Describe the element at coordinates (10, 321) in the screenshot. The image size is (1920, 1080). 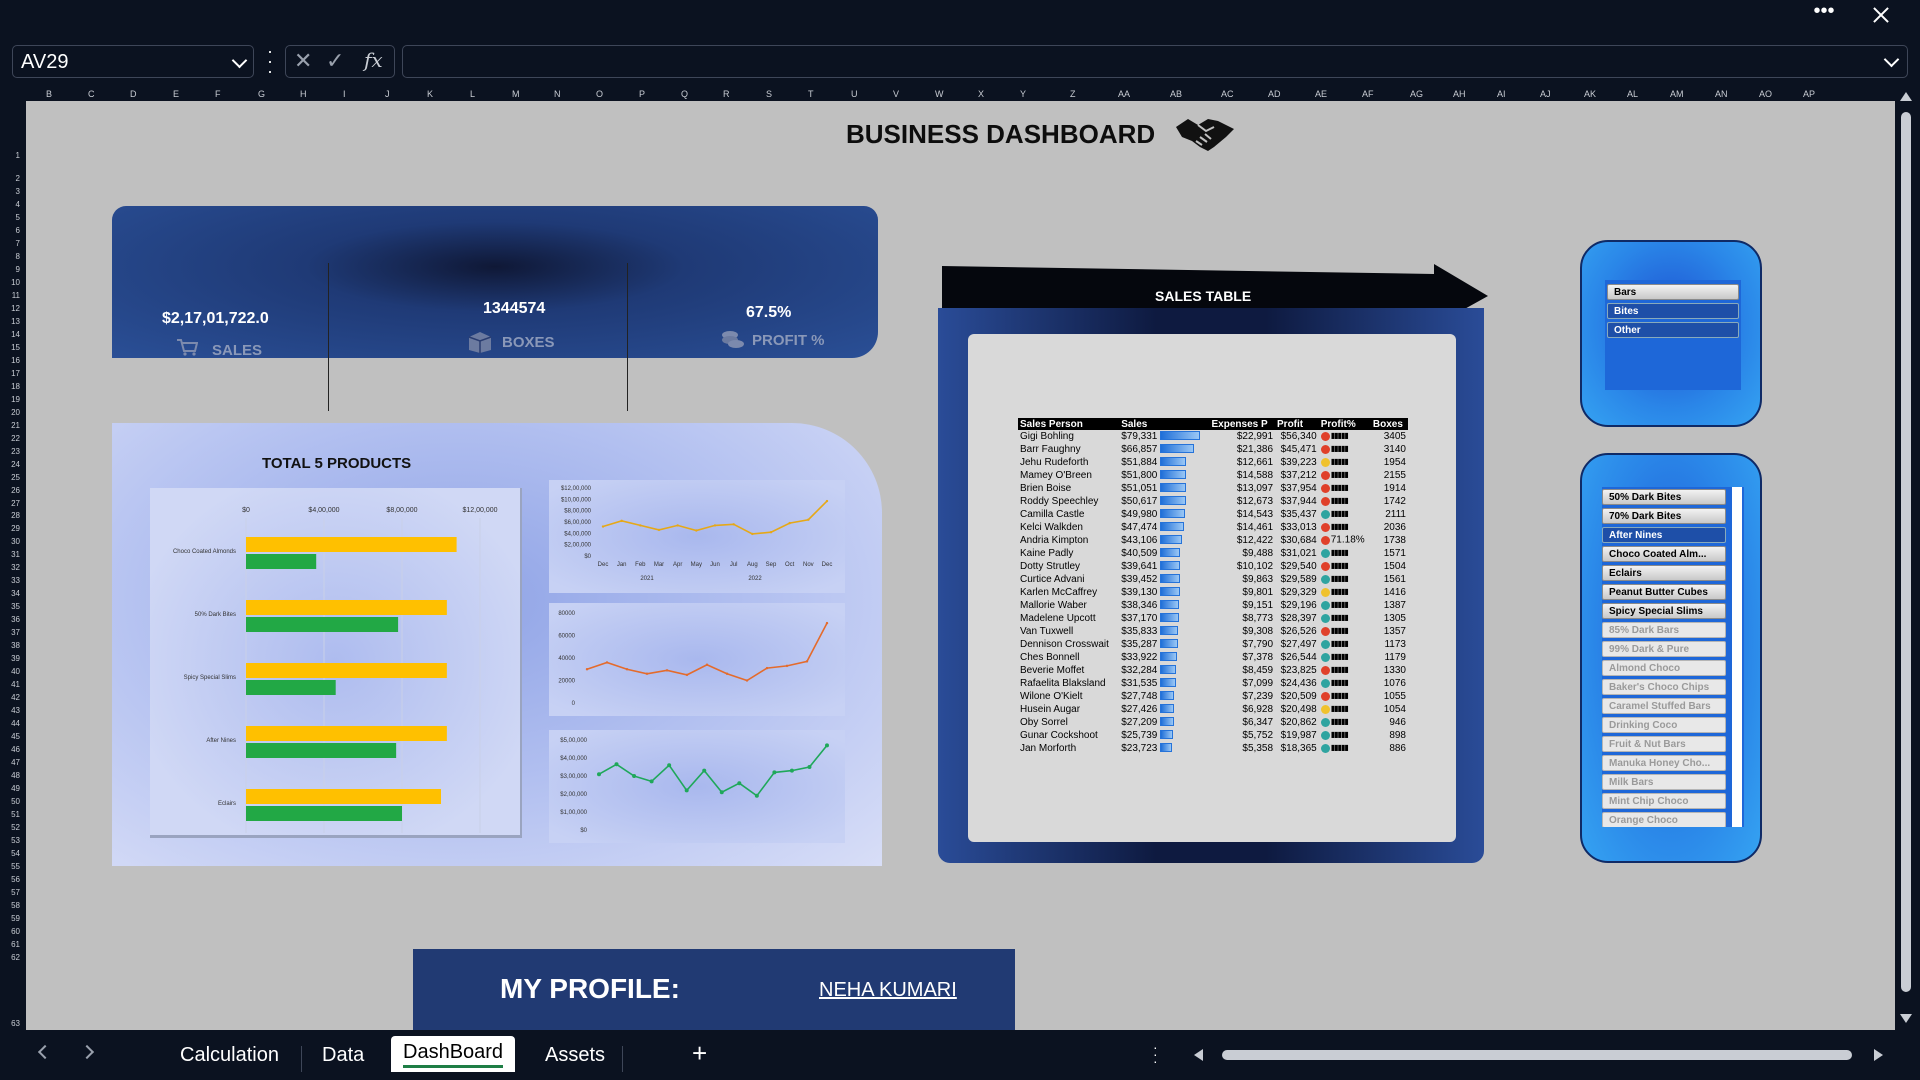
I see `row-header: 13` at that location.